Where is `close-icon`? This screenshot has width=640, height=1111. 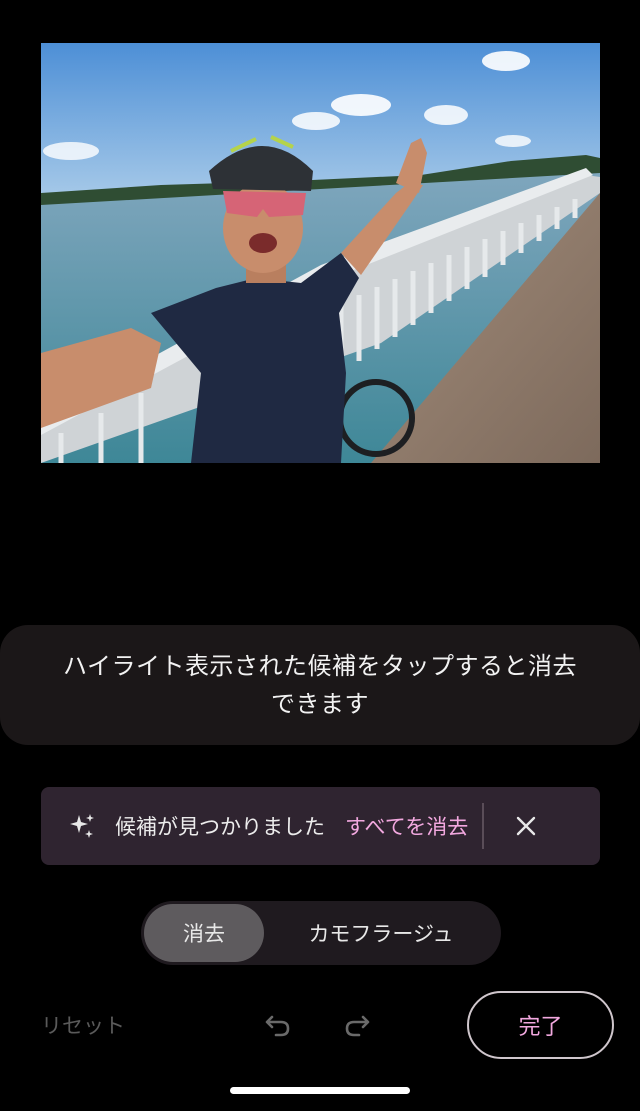
close-icon is located at coordinates (526, 826).